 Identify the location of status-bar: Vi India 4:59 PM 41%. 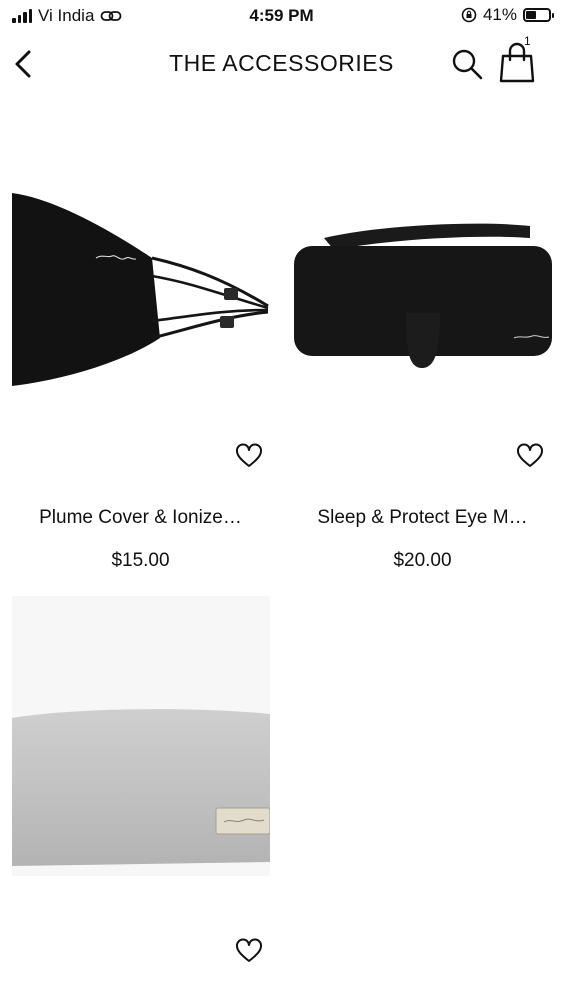
(281, 17).